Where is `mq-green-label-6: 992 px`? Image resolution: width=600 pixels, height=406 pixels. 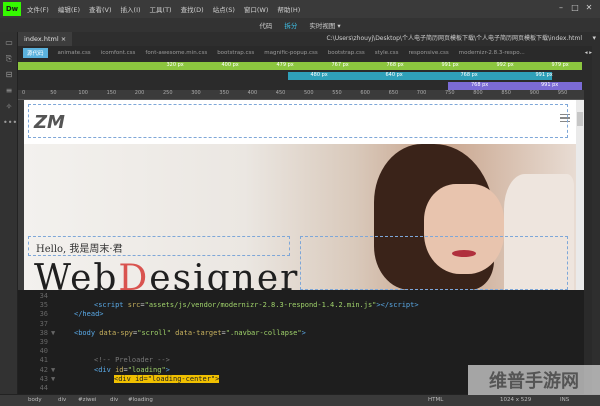 mq-green-label-6: 992 px is located at coordinates (505, 65).